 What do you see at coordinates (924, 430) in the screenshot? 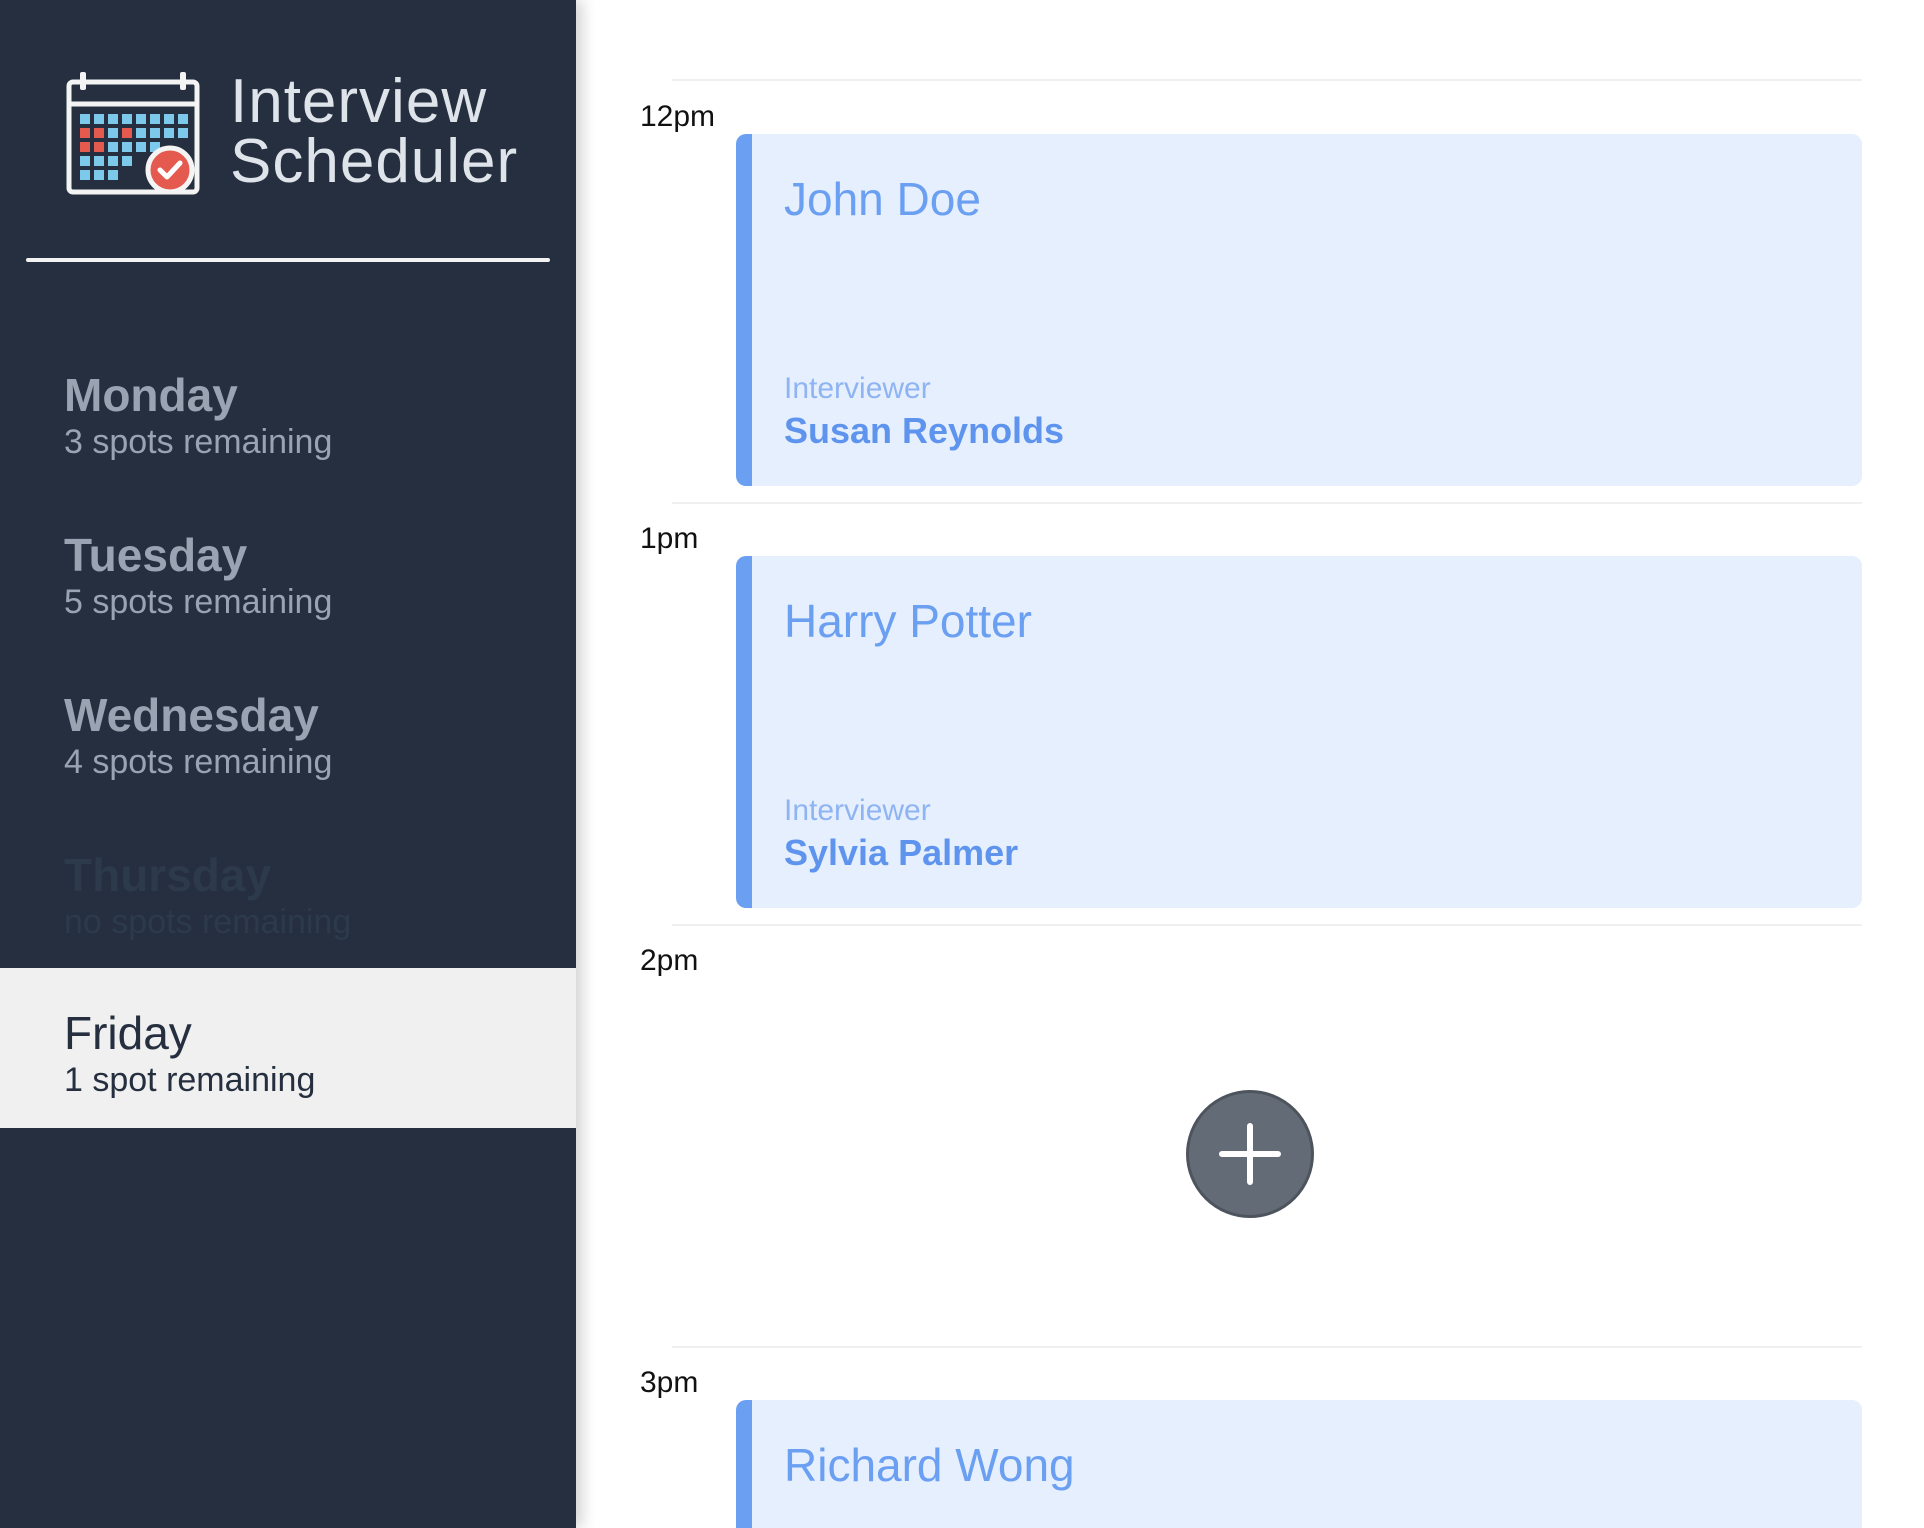
I see `interviewer-name: Susan Reynolds` at bounding box center [924, 430].